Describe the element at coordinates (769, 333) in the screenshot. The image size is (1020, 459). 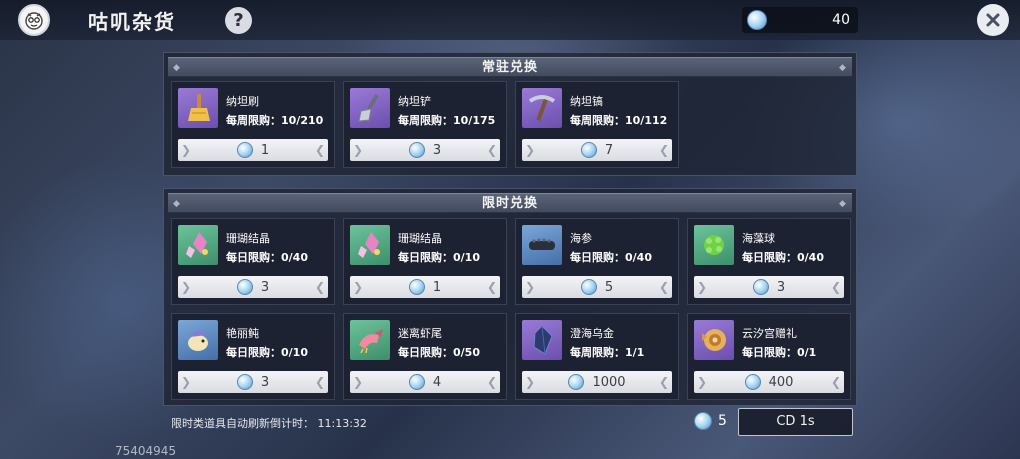
I see `item-name: 云汐宫赠礼` at that location.